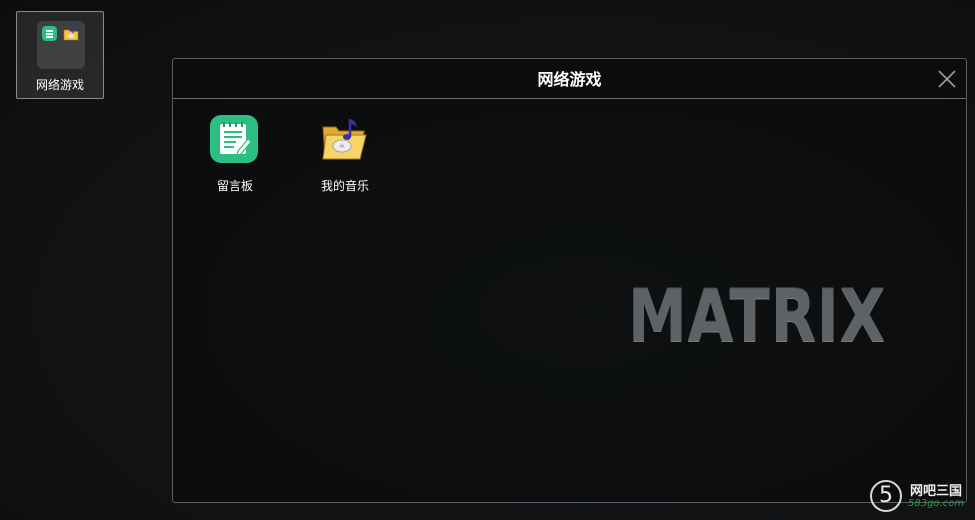 This screenshot has width=975, height=520. I want to click on app-my-music-label: 我的音乐, so click(344, 186).